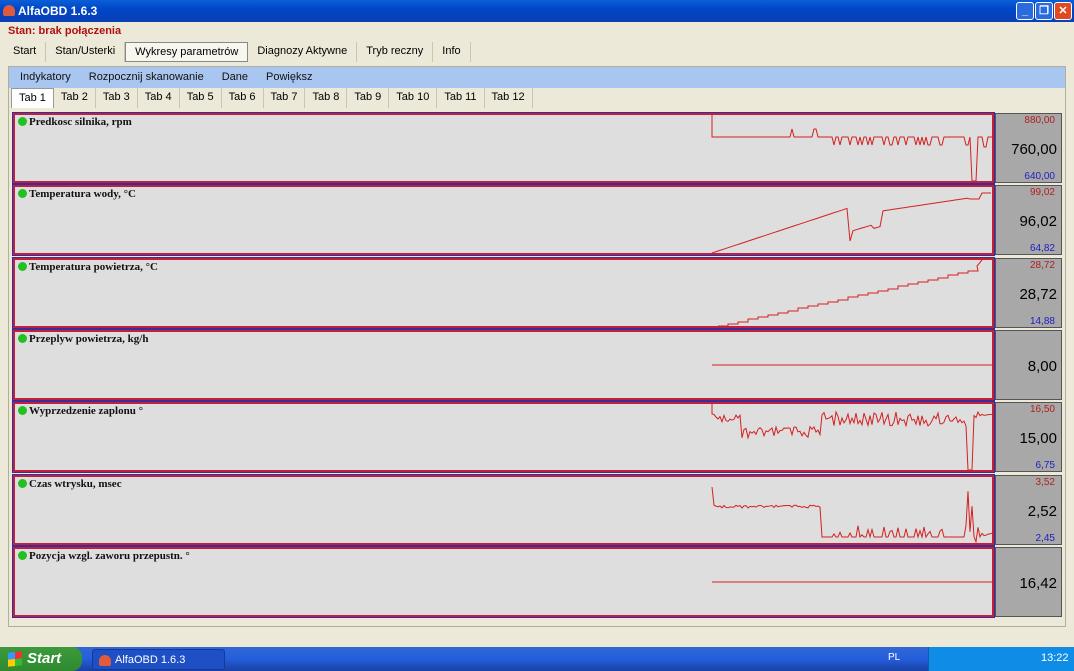 Image resolution: width=1074 pixels, height=671 pixels. I want to click on tab-12: Tab 12, so click(509, 98).